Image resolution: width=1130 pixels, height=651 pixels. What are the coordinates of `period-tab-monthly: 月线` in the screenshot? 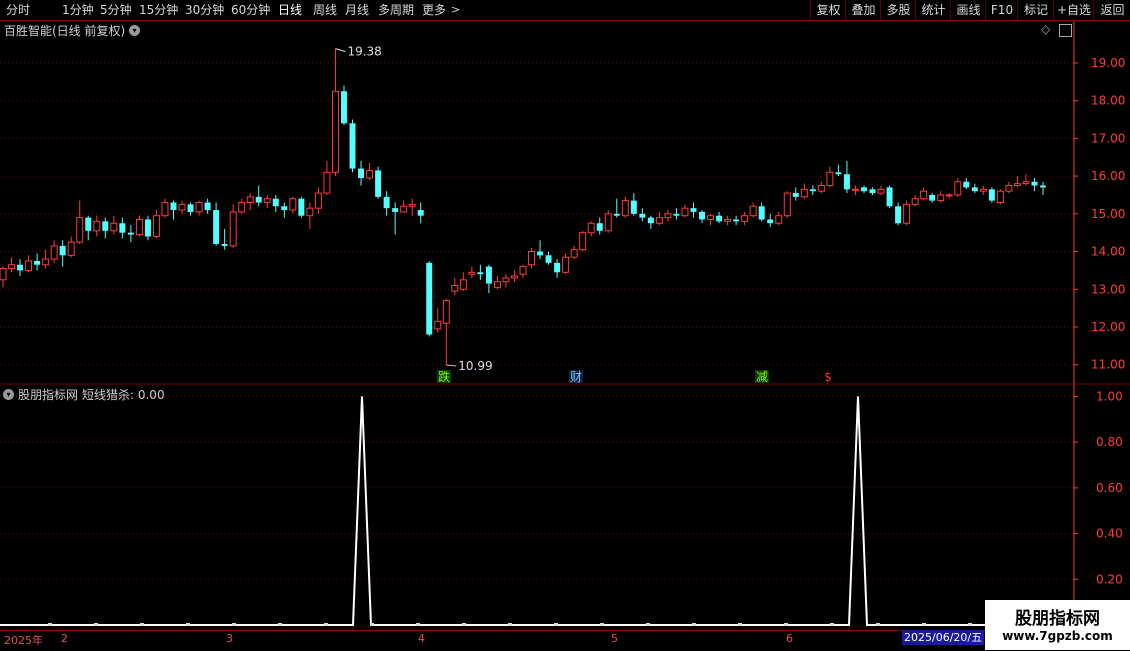 It's located at (357, 10).